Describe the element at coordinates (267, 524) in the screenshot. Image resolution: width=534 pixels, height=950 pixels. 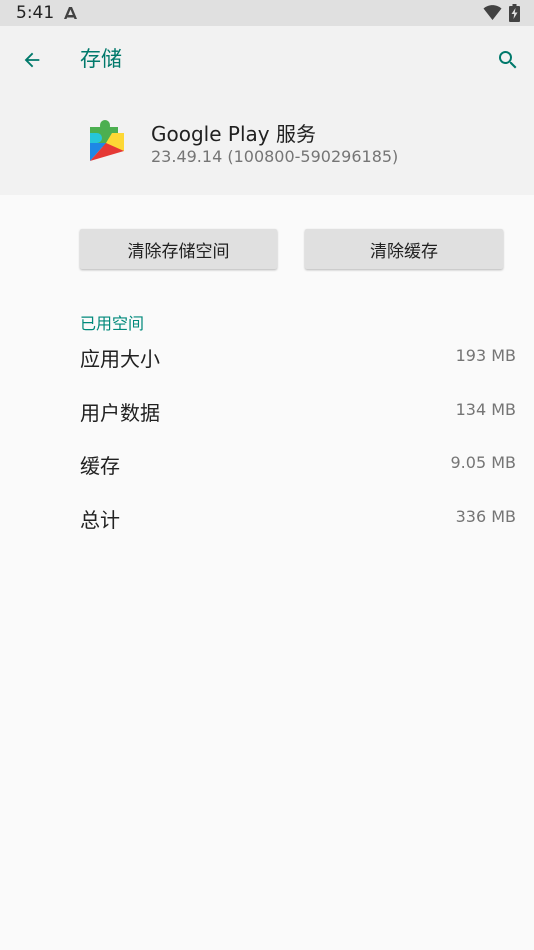
I see `storage-row-total: 总计 336 MB` at that location.